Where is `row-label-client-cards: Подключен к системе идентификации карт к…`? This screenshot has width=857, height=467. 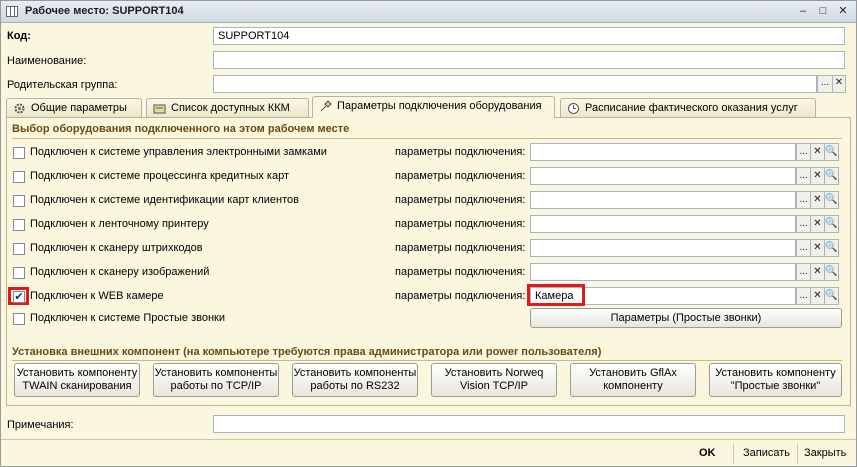 row-label-client-cards: Подключен к системе идентификации карт к… is located at coordinates (164, 200).